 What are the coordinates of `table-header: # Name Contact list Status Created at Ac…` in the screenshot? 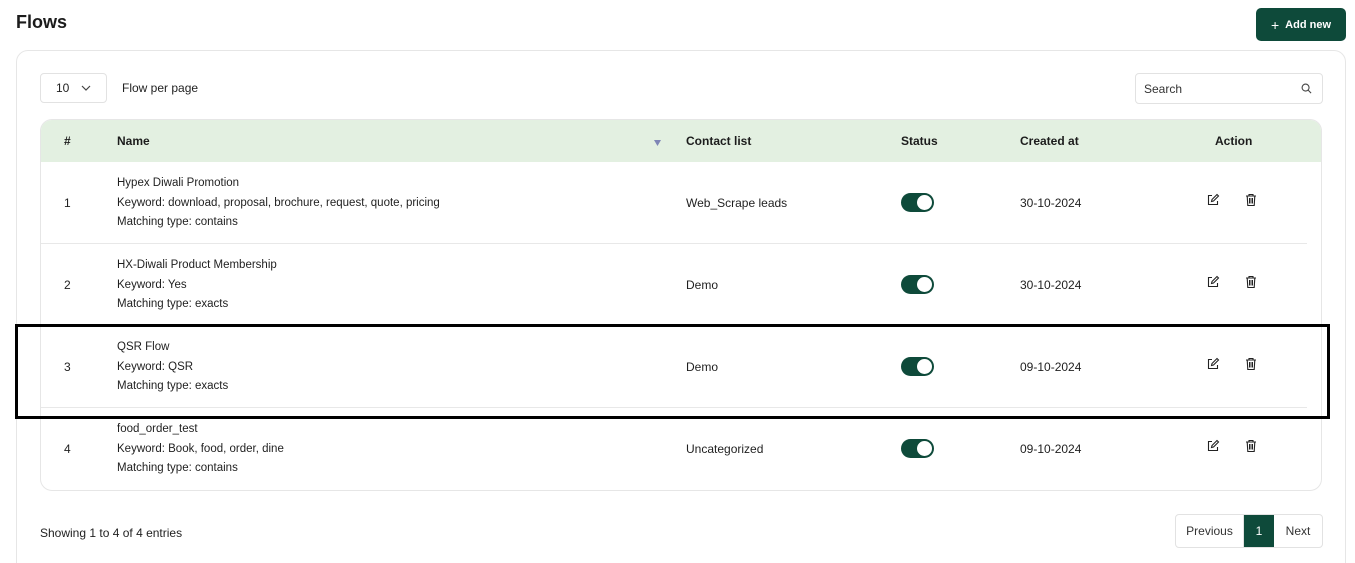 It's located at (681, 141).